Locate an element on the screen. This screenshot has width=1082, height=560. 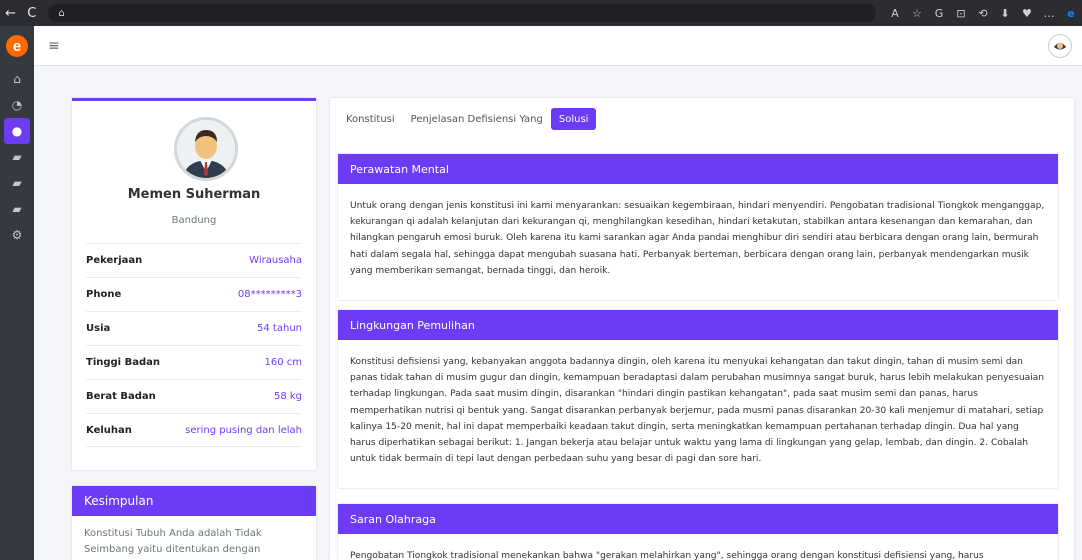
row-label: Keluhan is located at coordinates (109, 430).